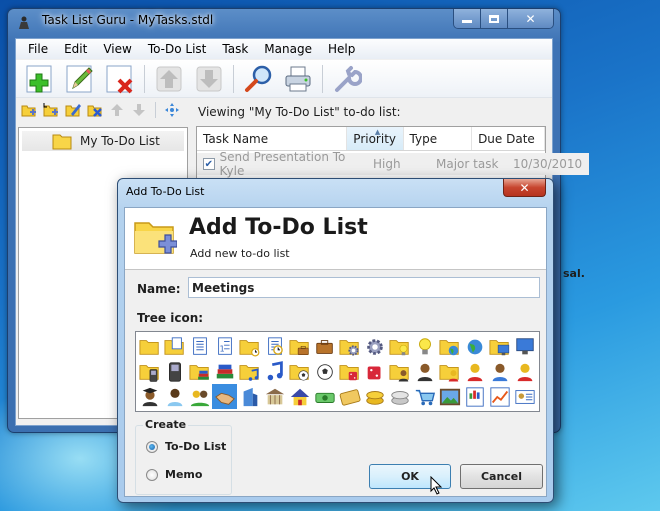 The height and width of the screenshot is (511, 660). Describe the element at coordinates (499, 346) in the screenshot. I see `tree-icon-option-folder-monitor` at that location.